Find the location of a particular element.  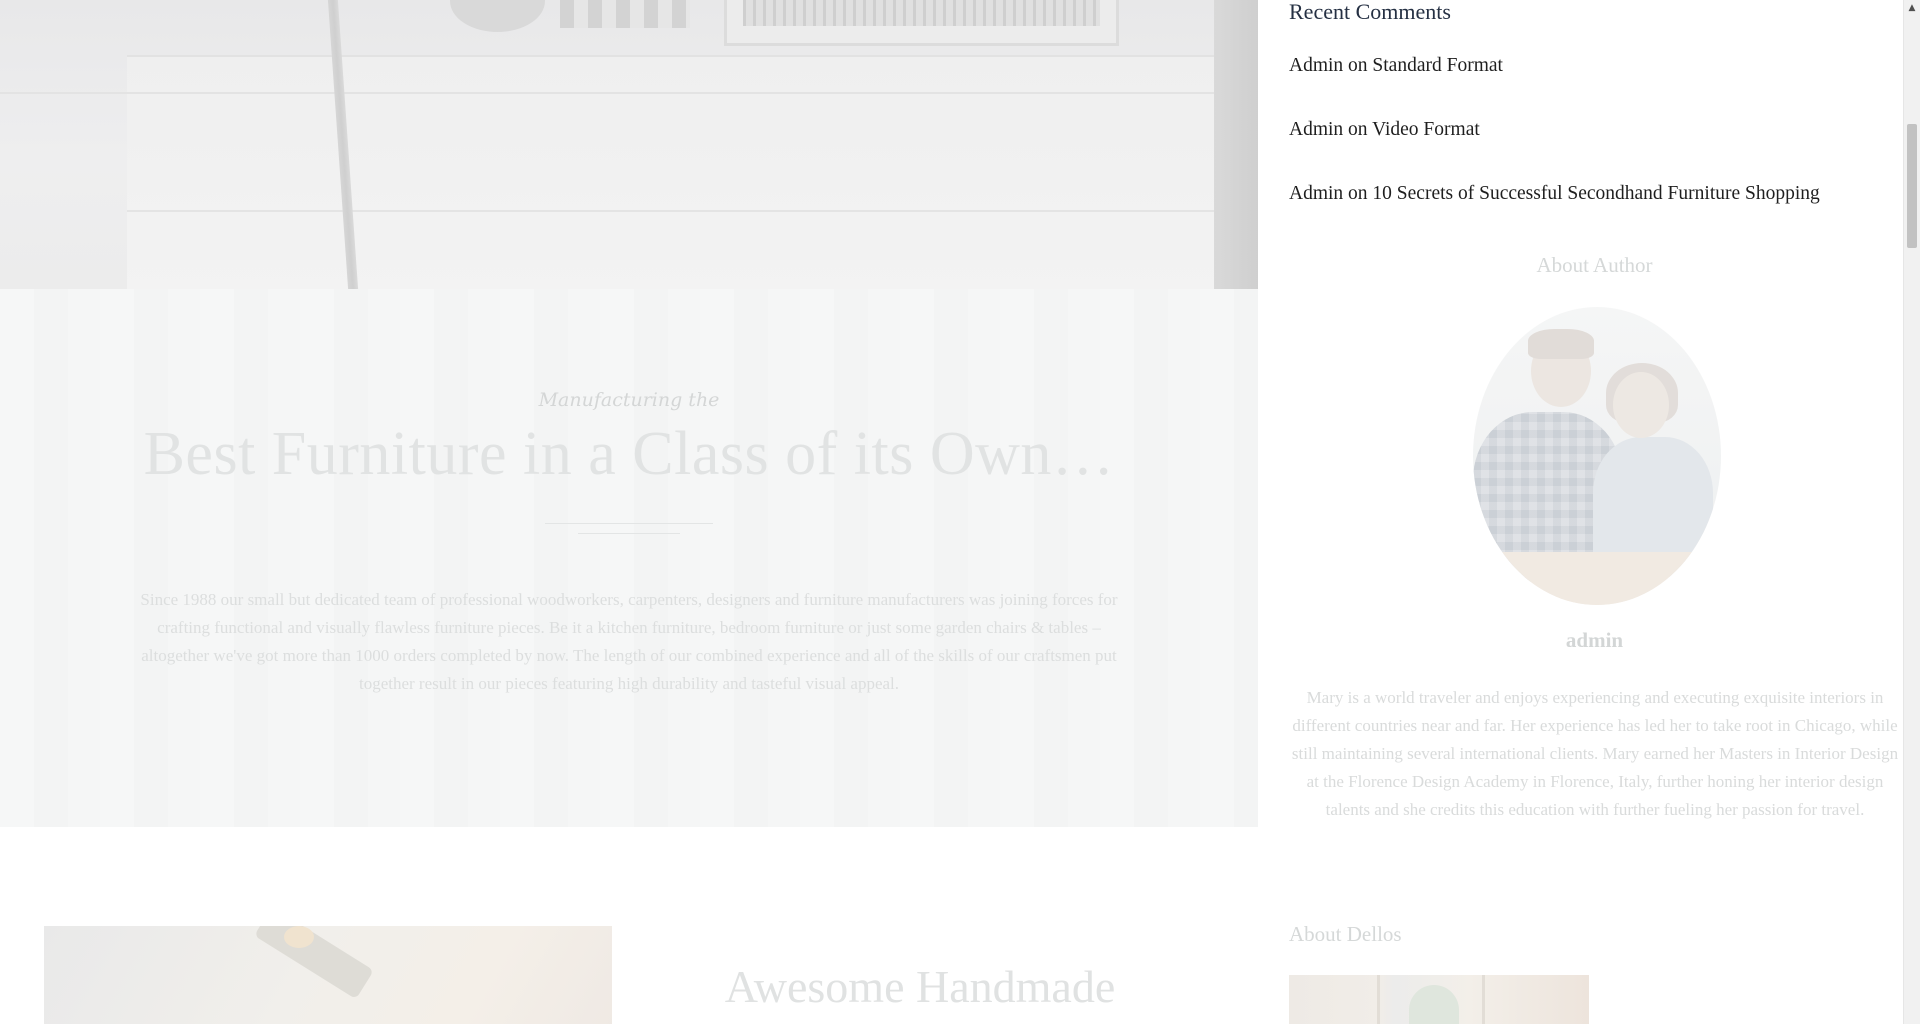

about-dellos-title: About Dellos is located at coordinates (1345, 934).